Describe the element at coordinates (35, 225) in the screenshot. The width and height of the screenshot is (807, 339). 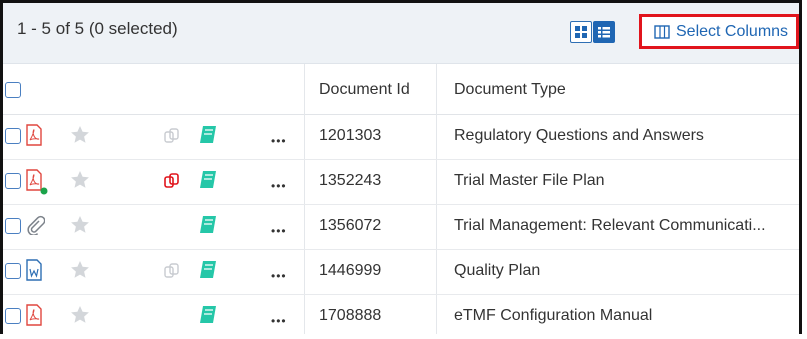
I see `attachment-icon` at that location.